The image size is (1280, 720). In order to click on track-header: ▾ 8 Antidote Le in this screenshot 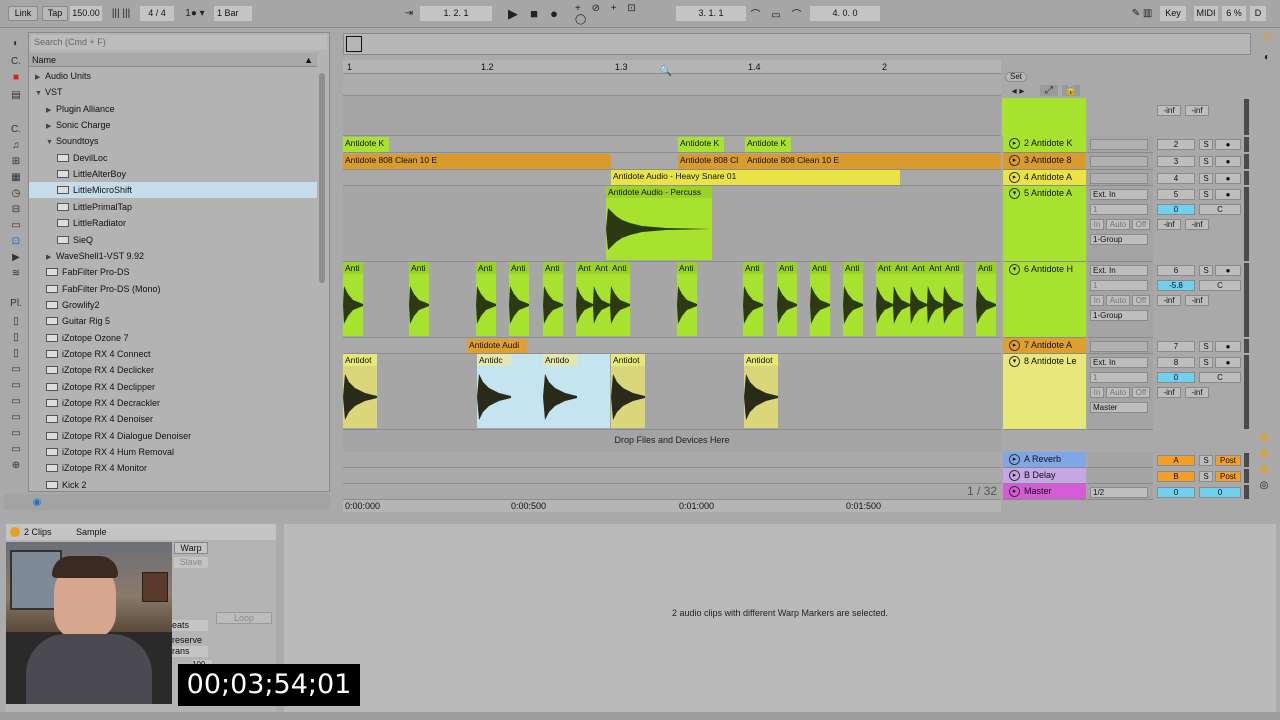, I will do `click(1044, 392)`.